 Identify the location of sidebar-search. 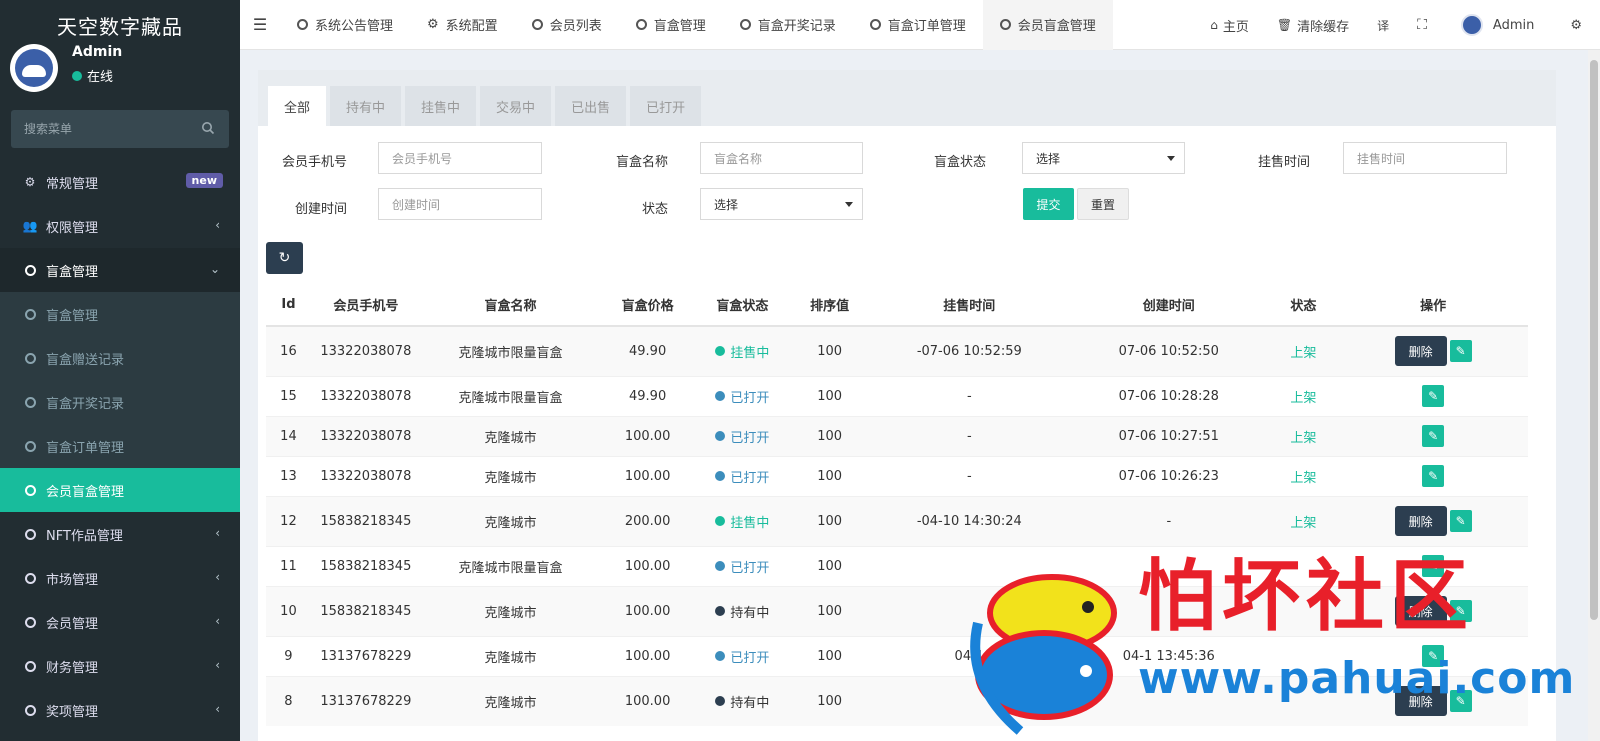
(120, 129).